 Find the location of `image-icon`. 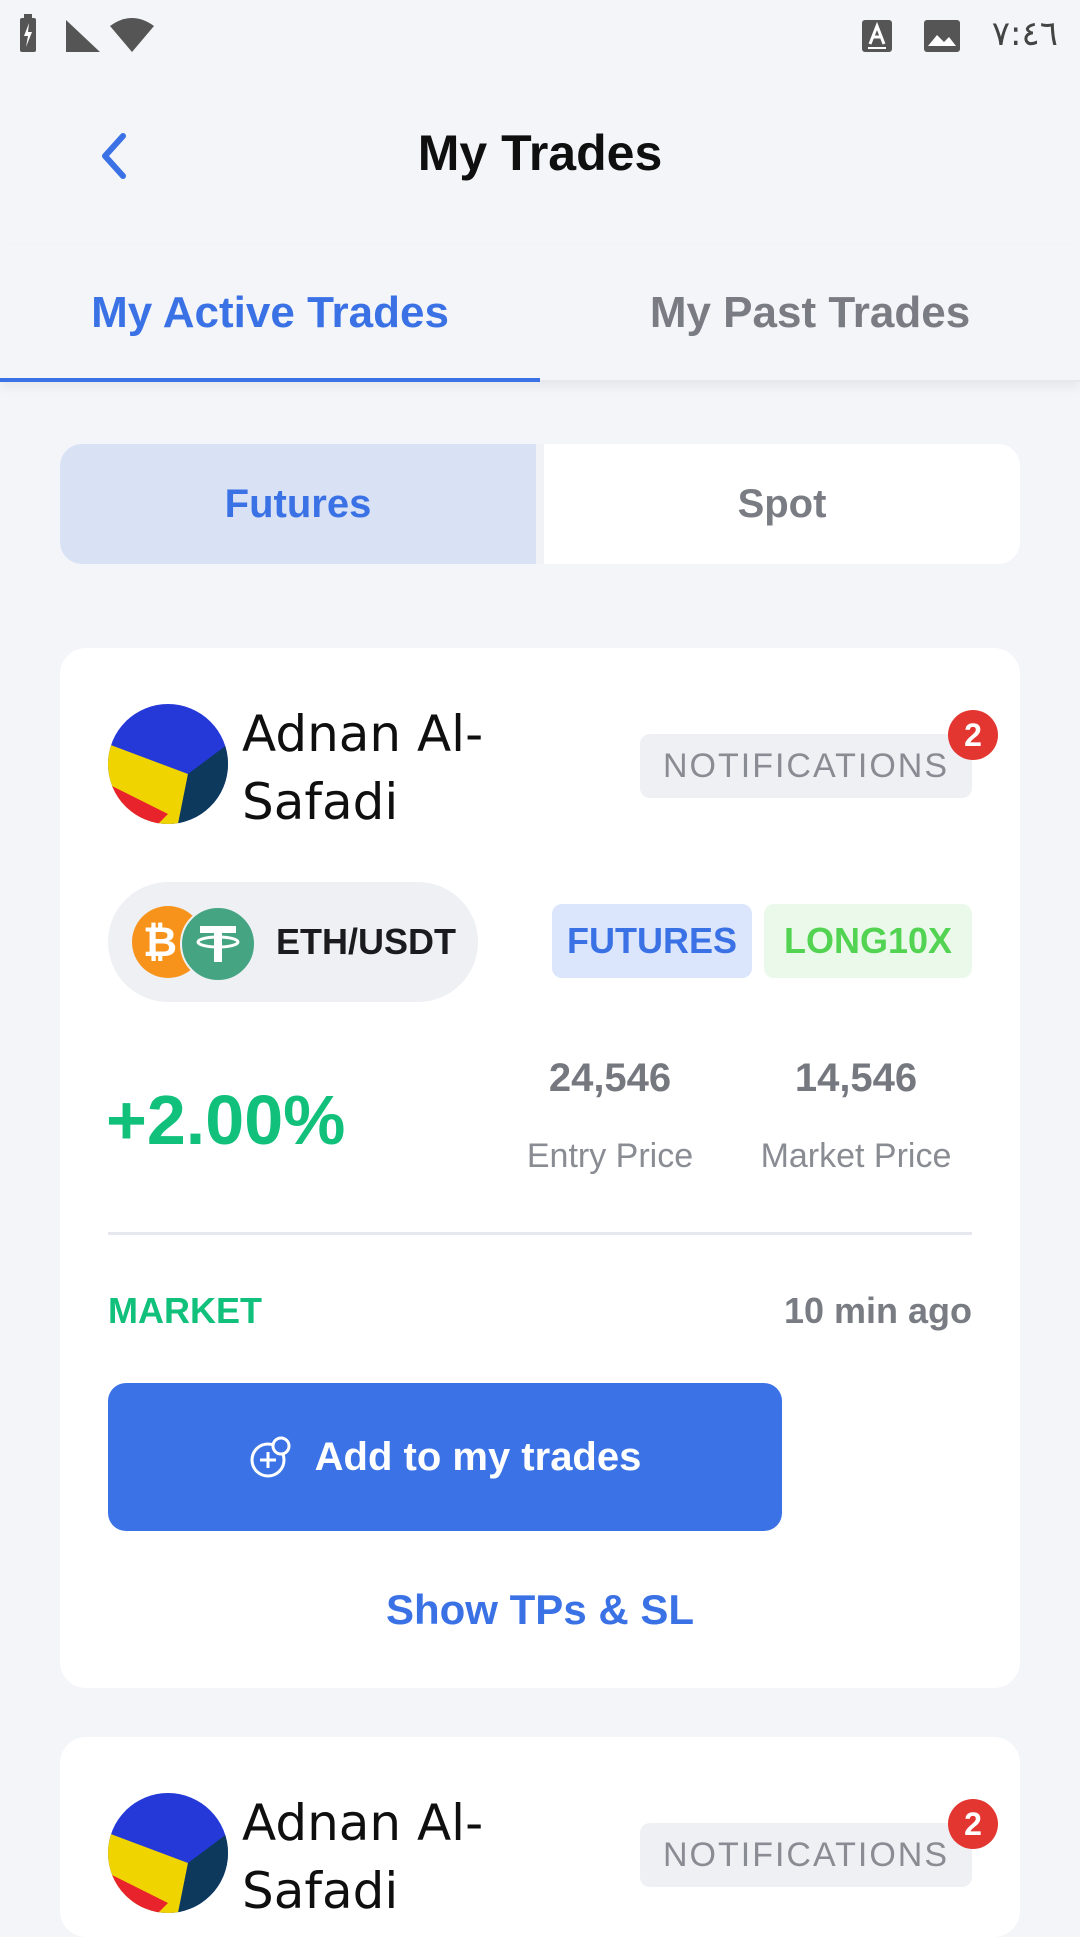

image-icon is located at coordinates (942, 36).